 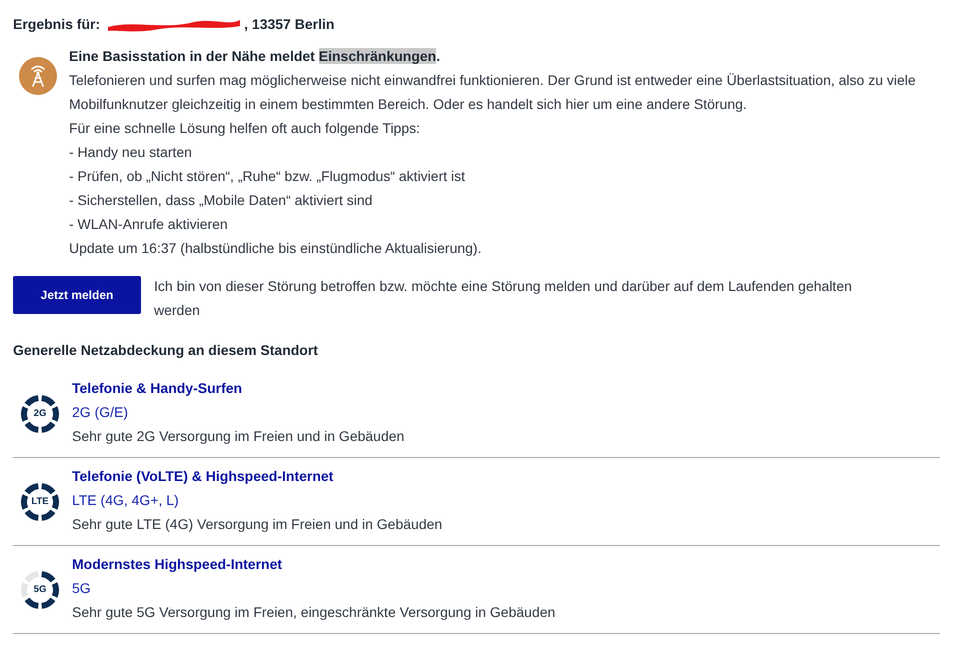 What do you see at coordinates (56, 24) in the screenshot?
I see `result-label: Ergebnis für:` at bounding box center [56, 24].